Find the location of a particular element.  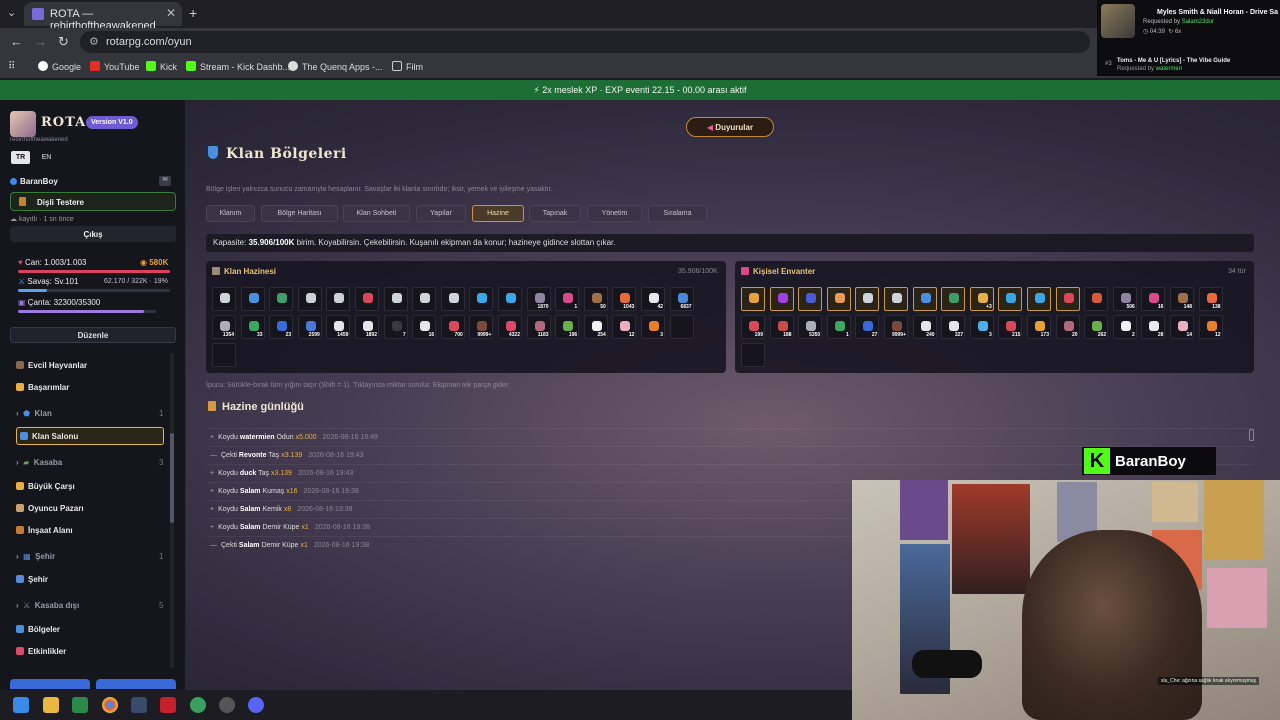

item-slot: 700 is located at coordinates (452, 327).